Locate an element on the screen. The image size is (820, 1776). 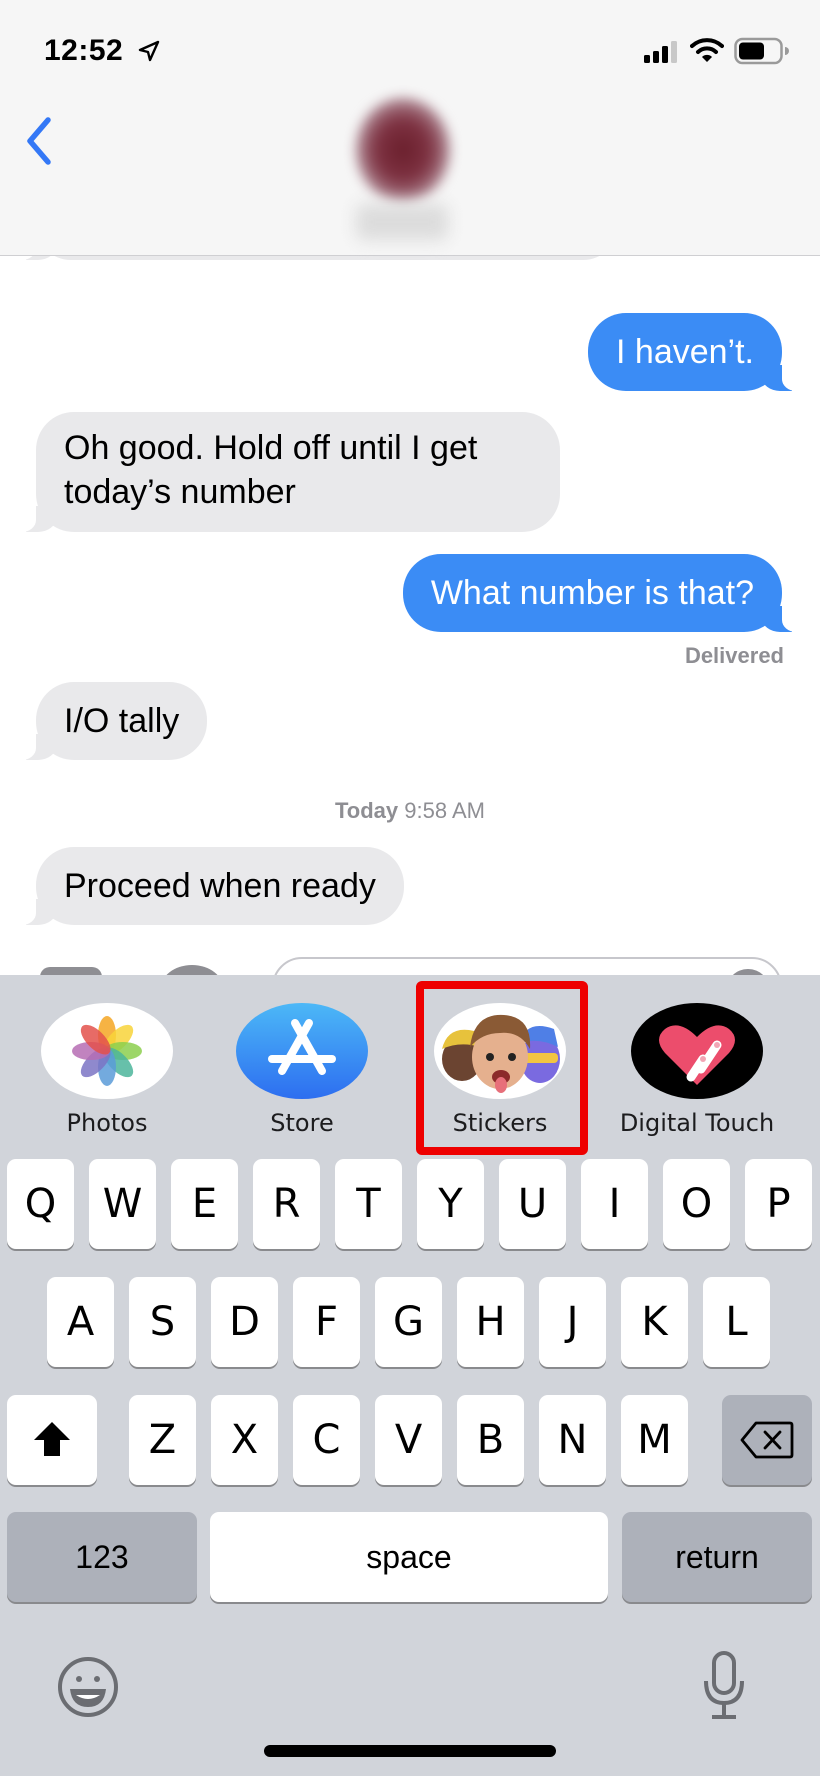
app-store-icon is located at coordinates (302, 1051).